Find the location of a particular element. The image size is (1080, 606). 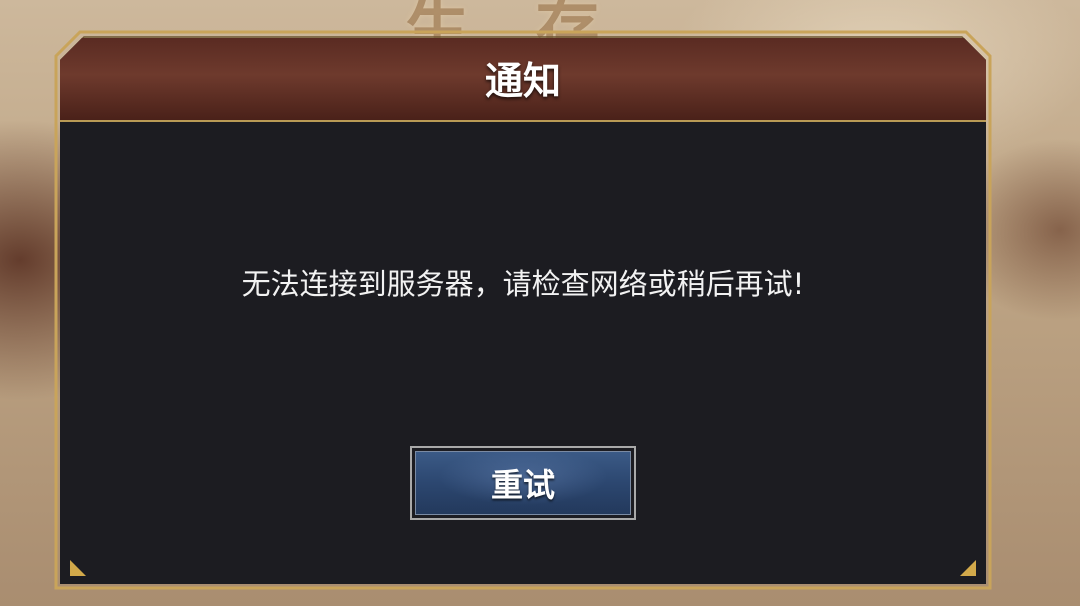

dialog-title: 通知 is located at coordinates (522, 81).